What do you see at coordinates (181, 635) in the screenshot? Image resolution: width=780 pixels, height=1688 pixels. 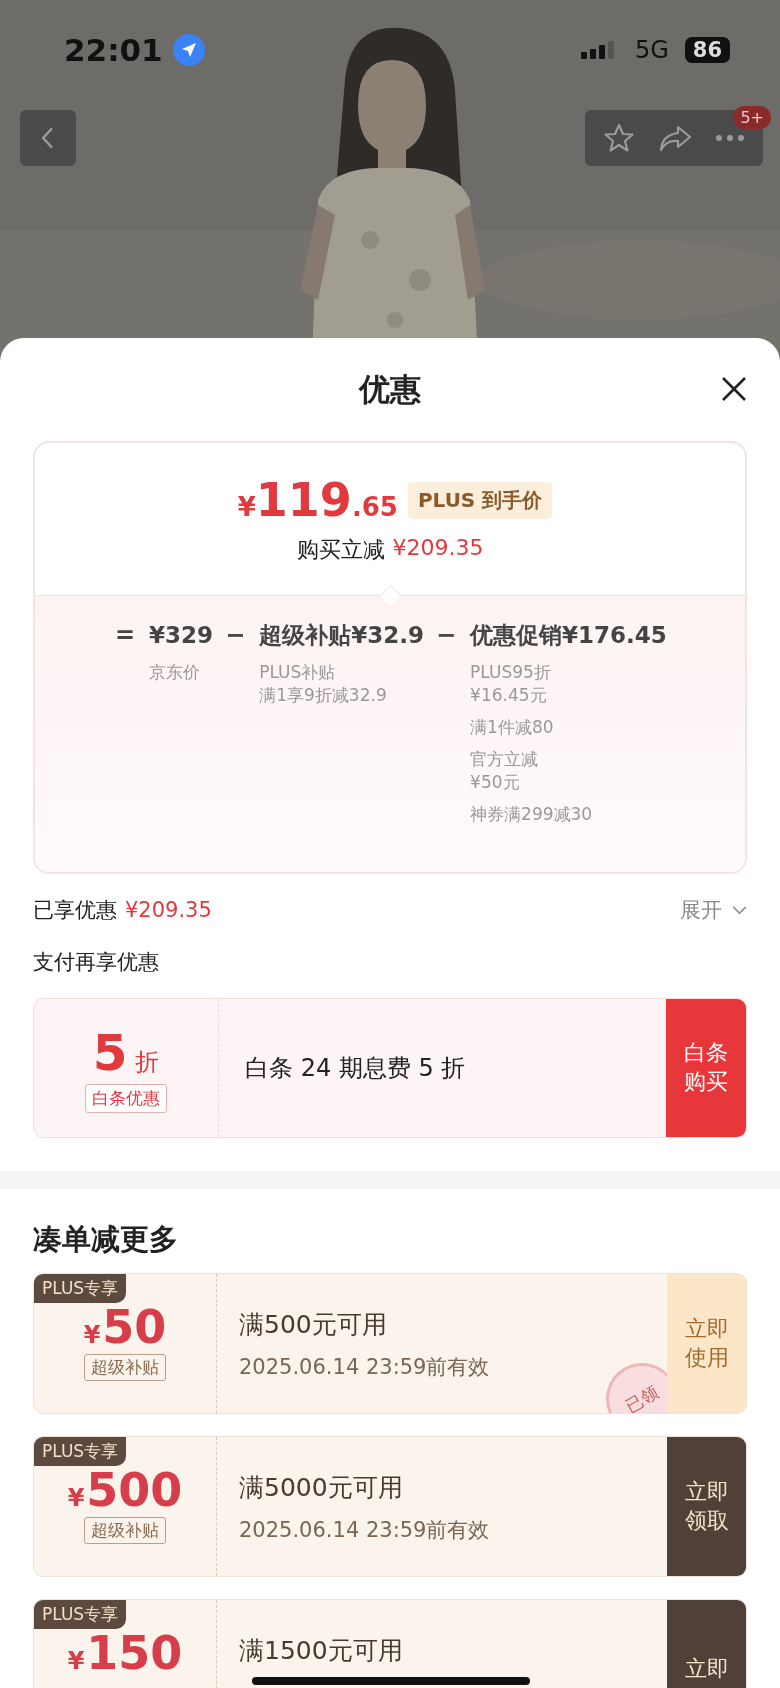 I see `breakdown-amount: ¥329` at bounding box center [181, 635].